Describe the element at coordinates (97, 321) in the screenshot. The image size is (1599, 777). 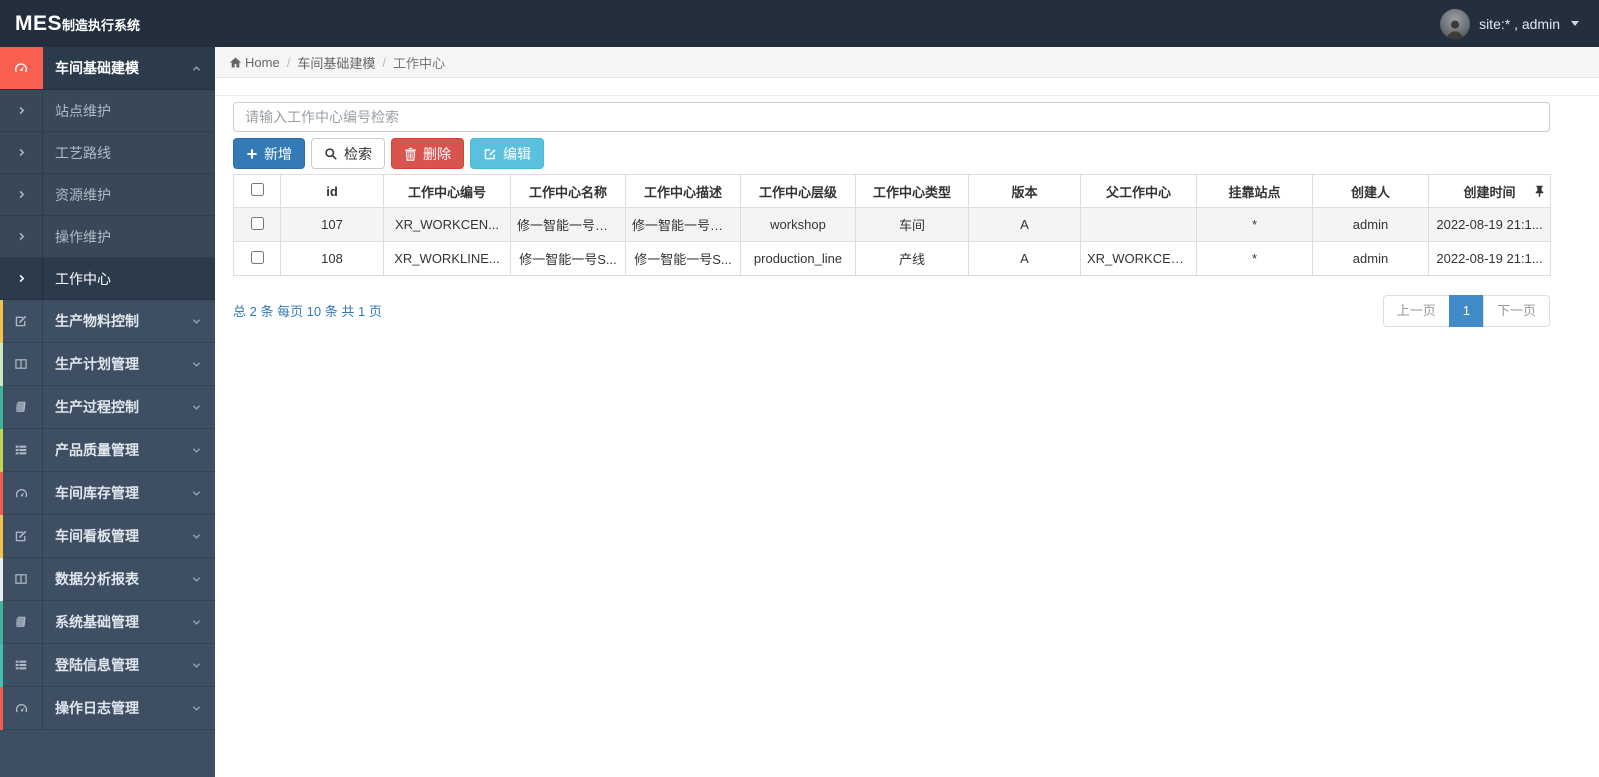
I see `sidebar-item-label: 生产物料控制` at that location.